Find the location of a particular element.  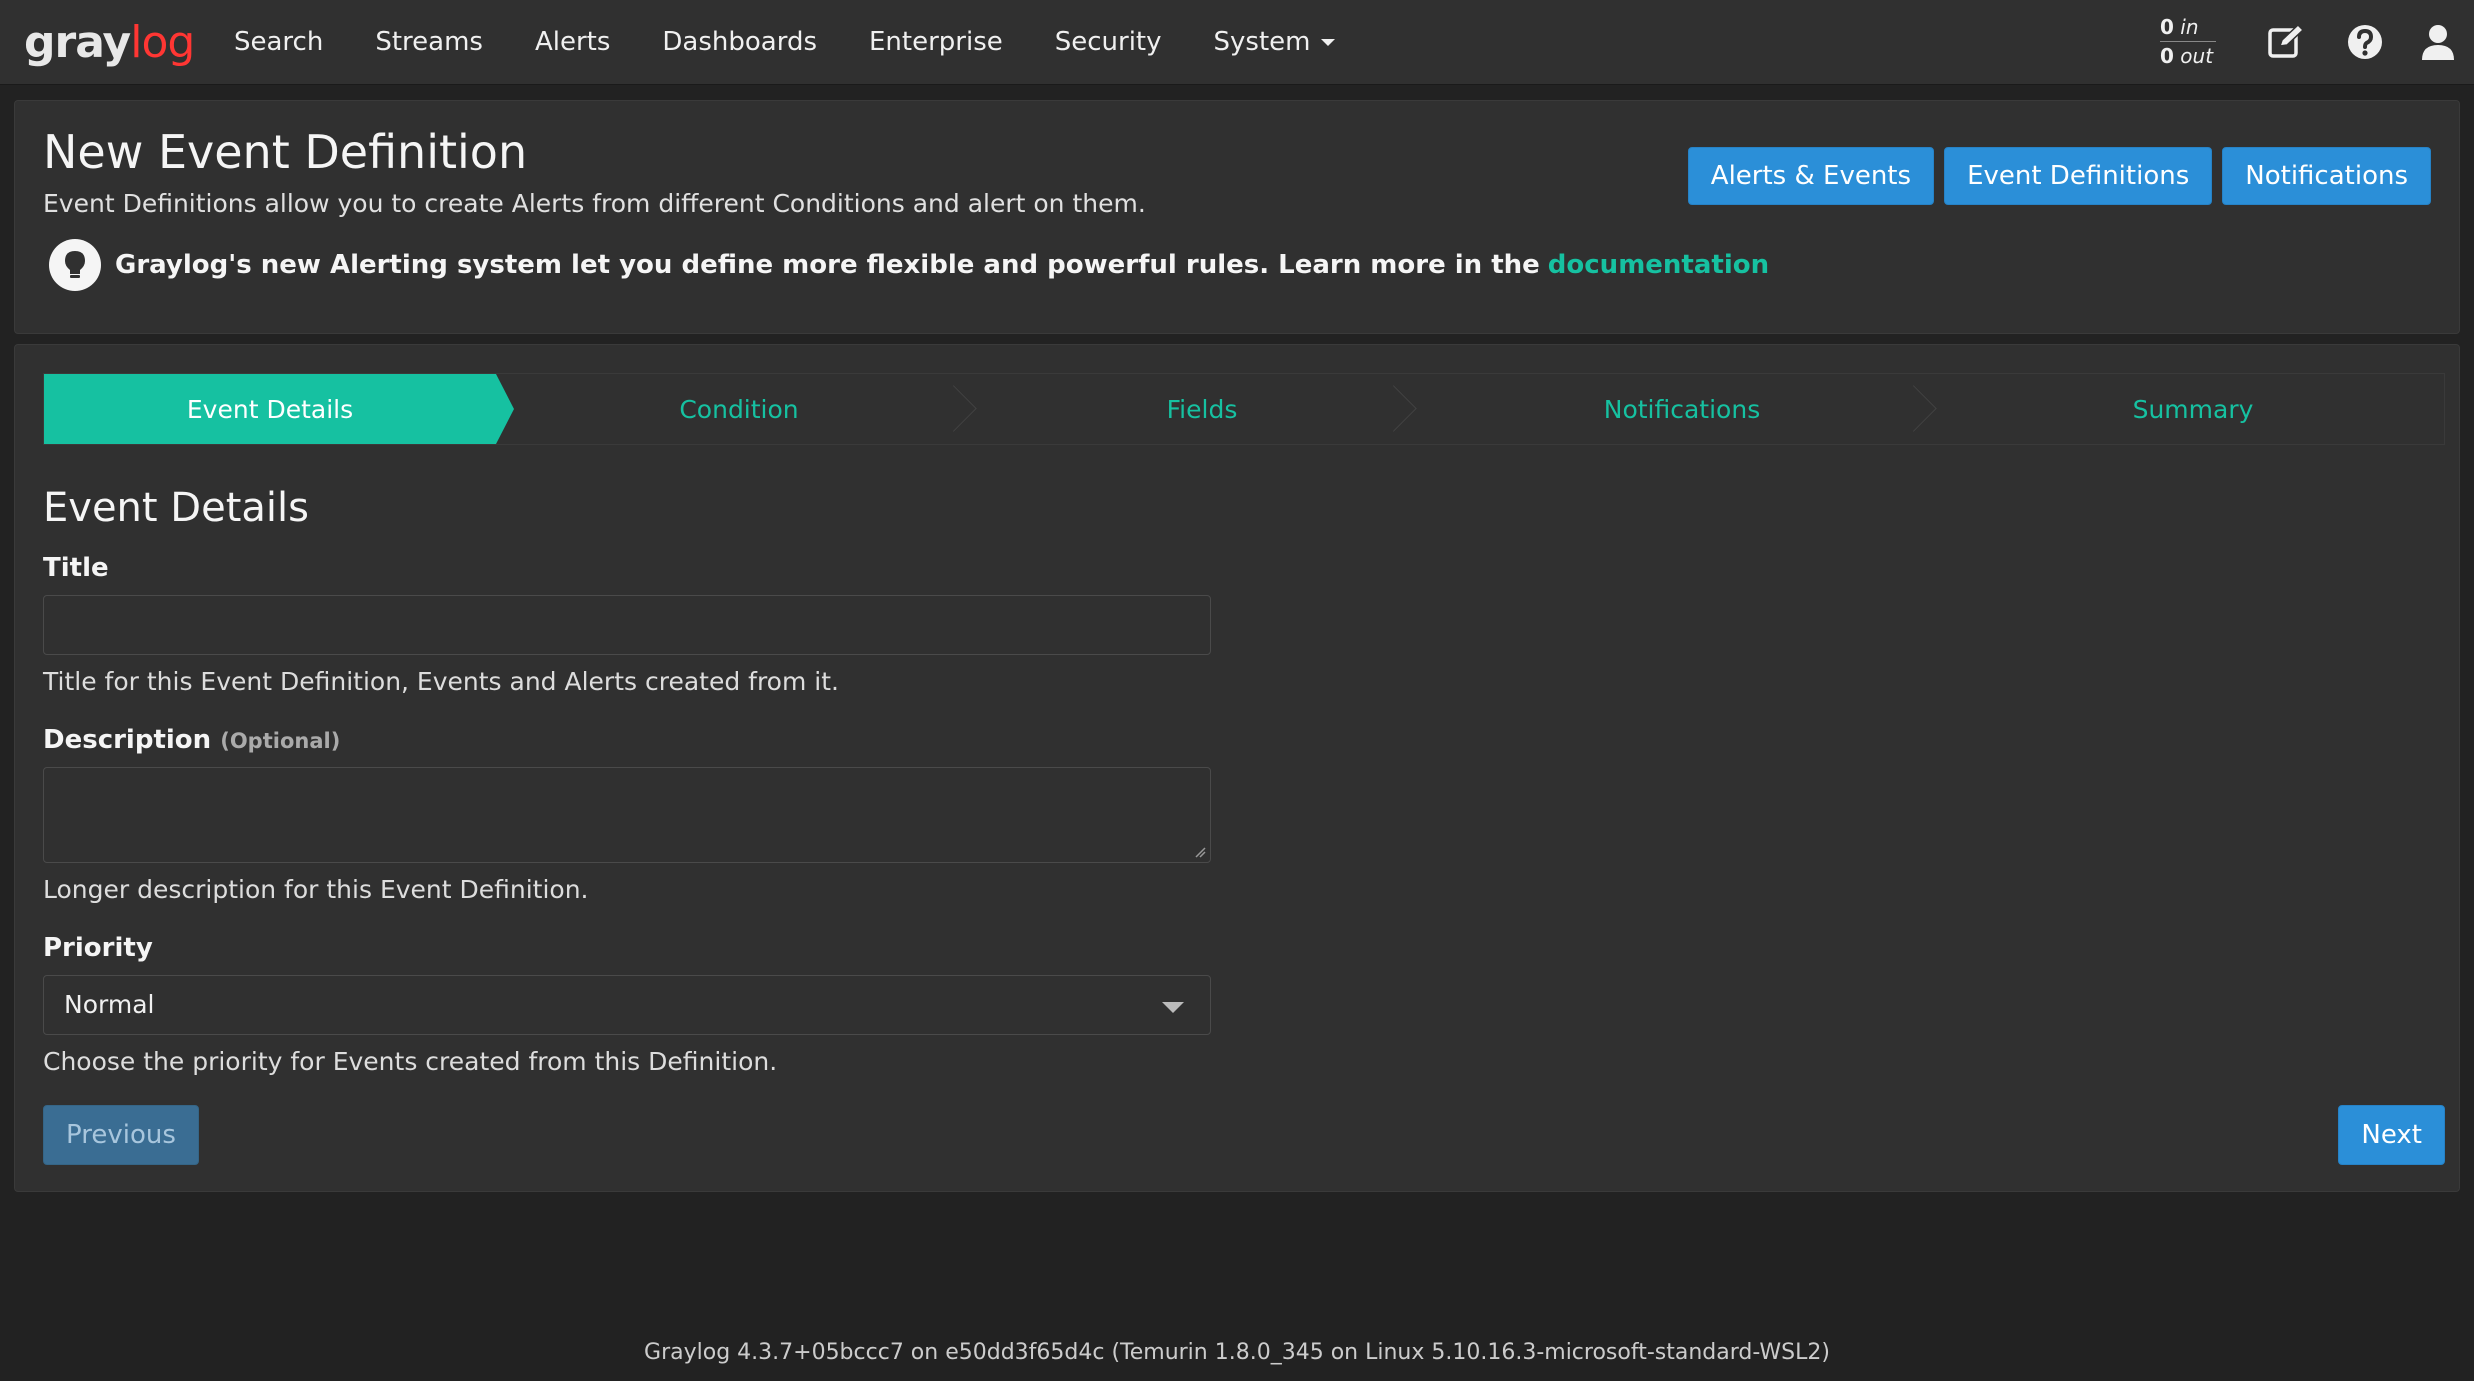

description-label: Description (Optional) is located at coordinates (191, 740).